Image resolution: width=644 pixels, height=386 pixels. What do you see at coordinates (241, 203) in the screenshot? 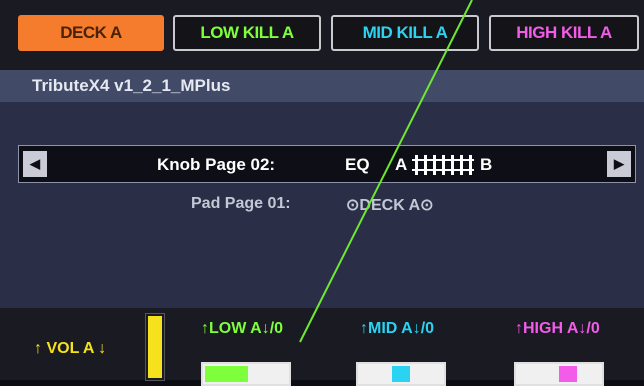
I see `pad-page-label: Pad Page 01:` at bounding box center [241, 203].